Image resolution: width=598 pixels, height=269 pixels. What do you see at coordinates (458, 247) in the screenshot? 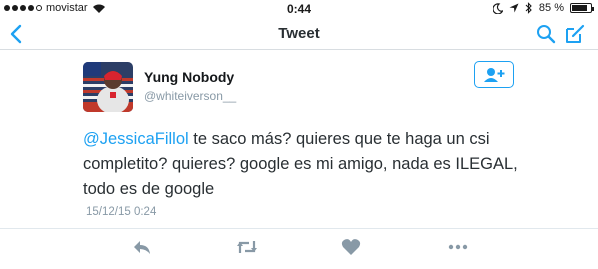
I see `more-icon` at bounding box center [458, 247].